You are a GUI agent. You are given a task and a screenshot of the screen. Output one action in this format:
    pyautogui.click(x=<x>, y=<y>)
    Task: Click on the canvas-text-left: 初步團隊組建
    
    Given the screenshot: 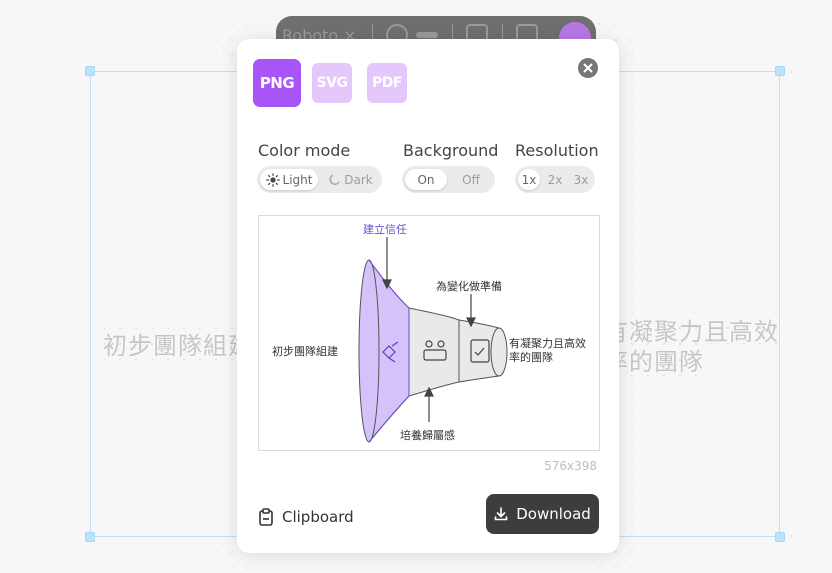 What is the action you would take?
    pyautogui.click(x=178, y=346)
    